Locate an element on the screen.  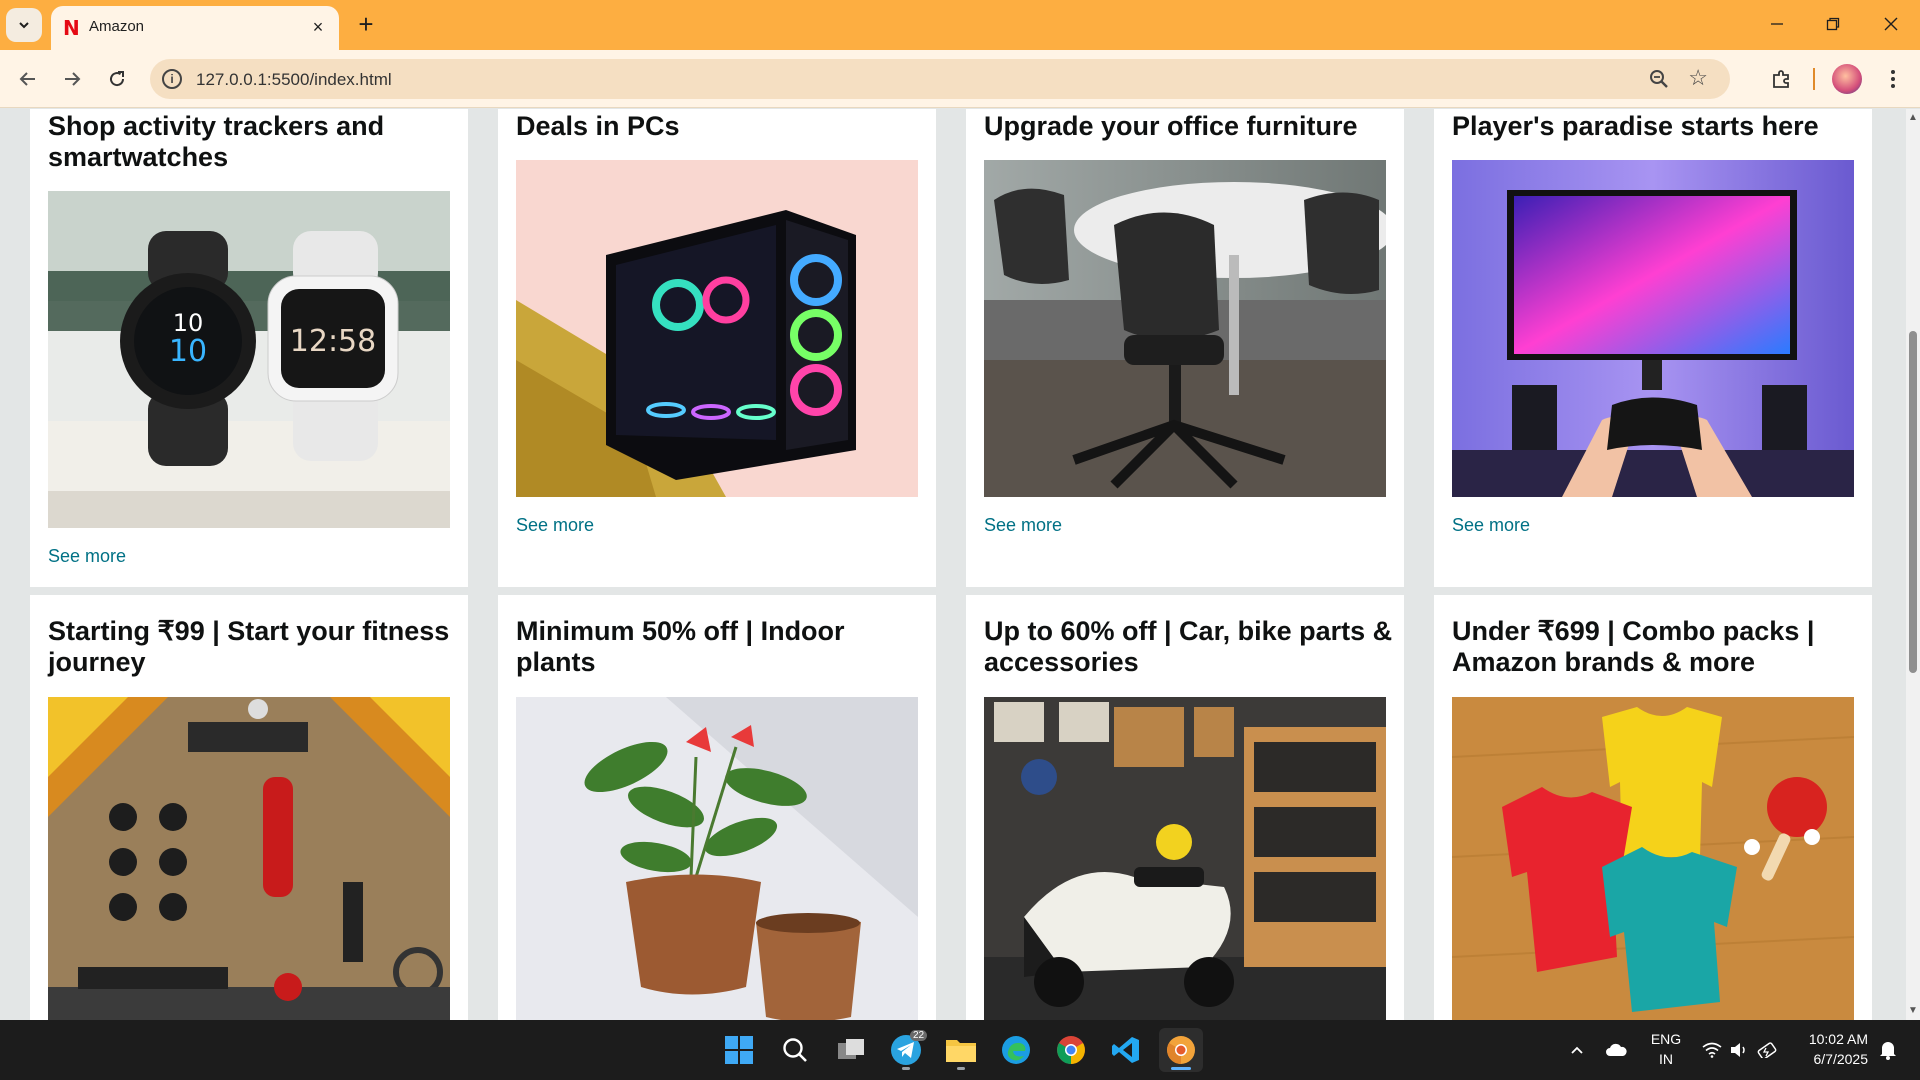
kebab-menu-icon is located at coordinates (1893, 79).